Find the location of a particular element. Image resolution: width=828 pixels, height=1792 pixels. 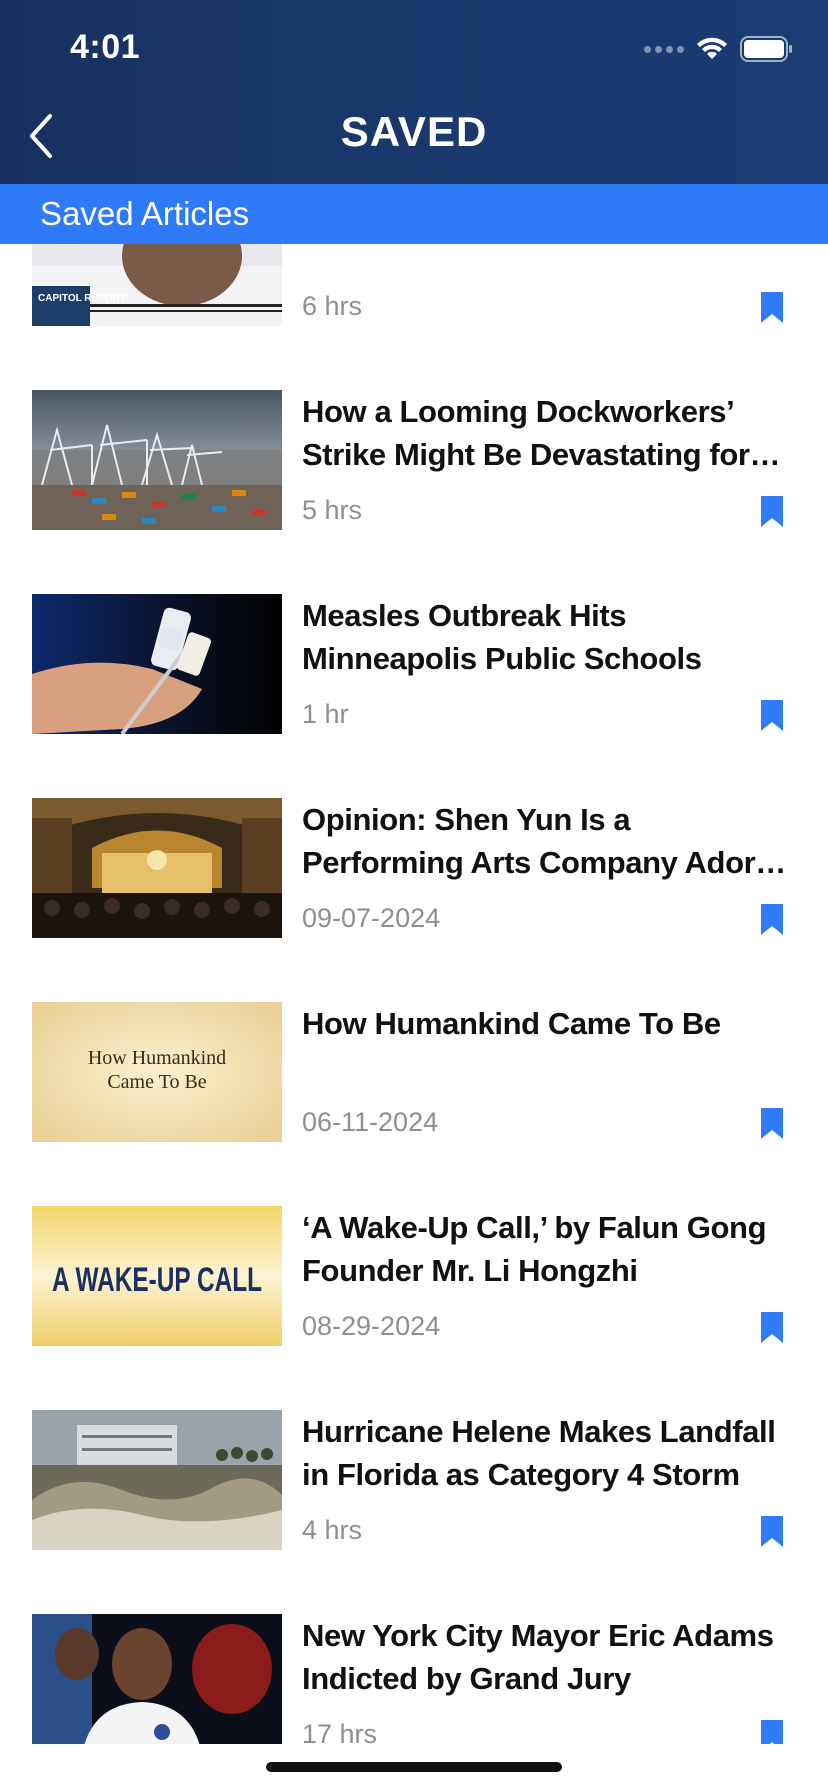

status-time: 4:01 is located at coordinates (105, 47).